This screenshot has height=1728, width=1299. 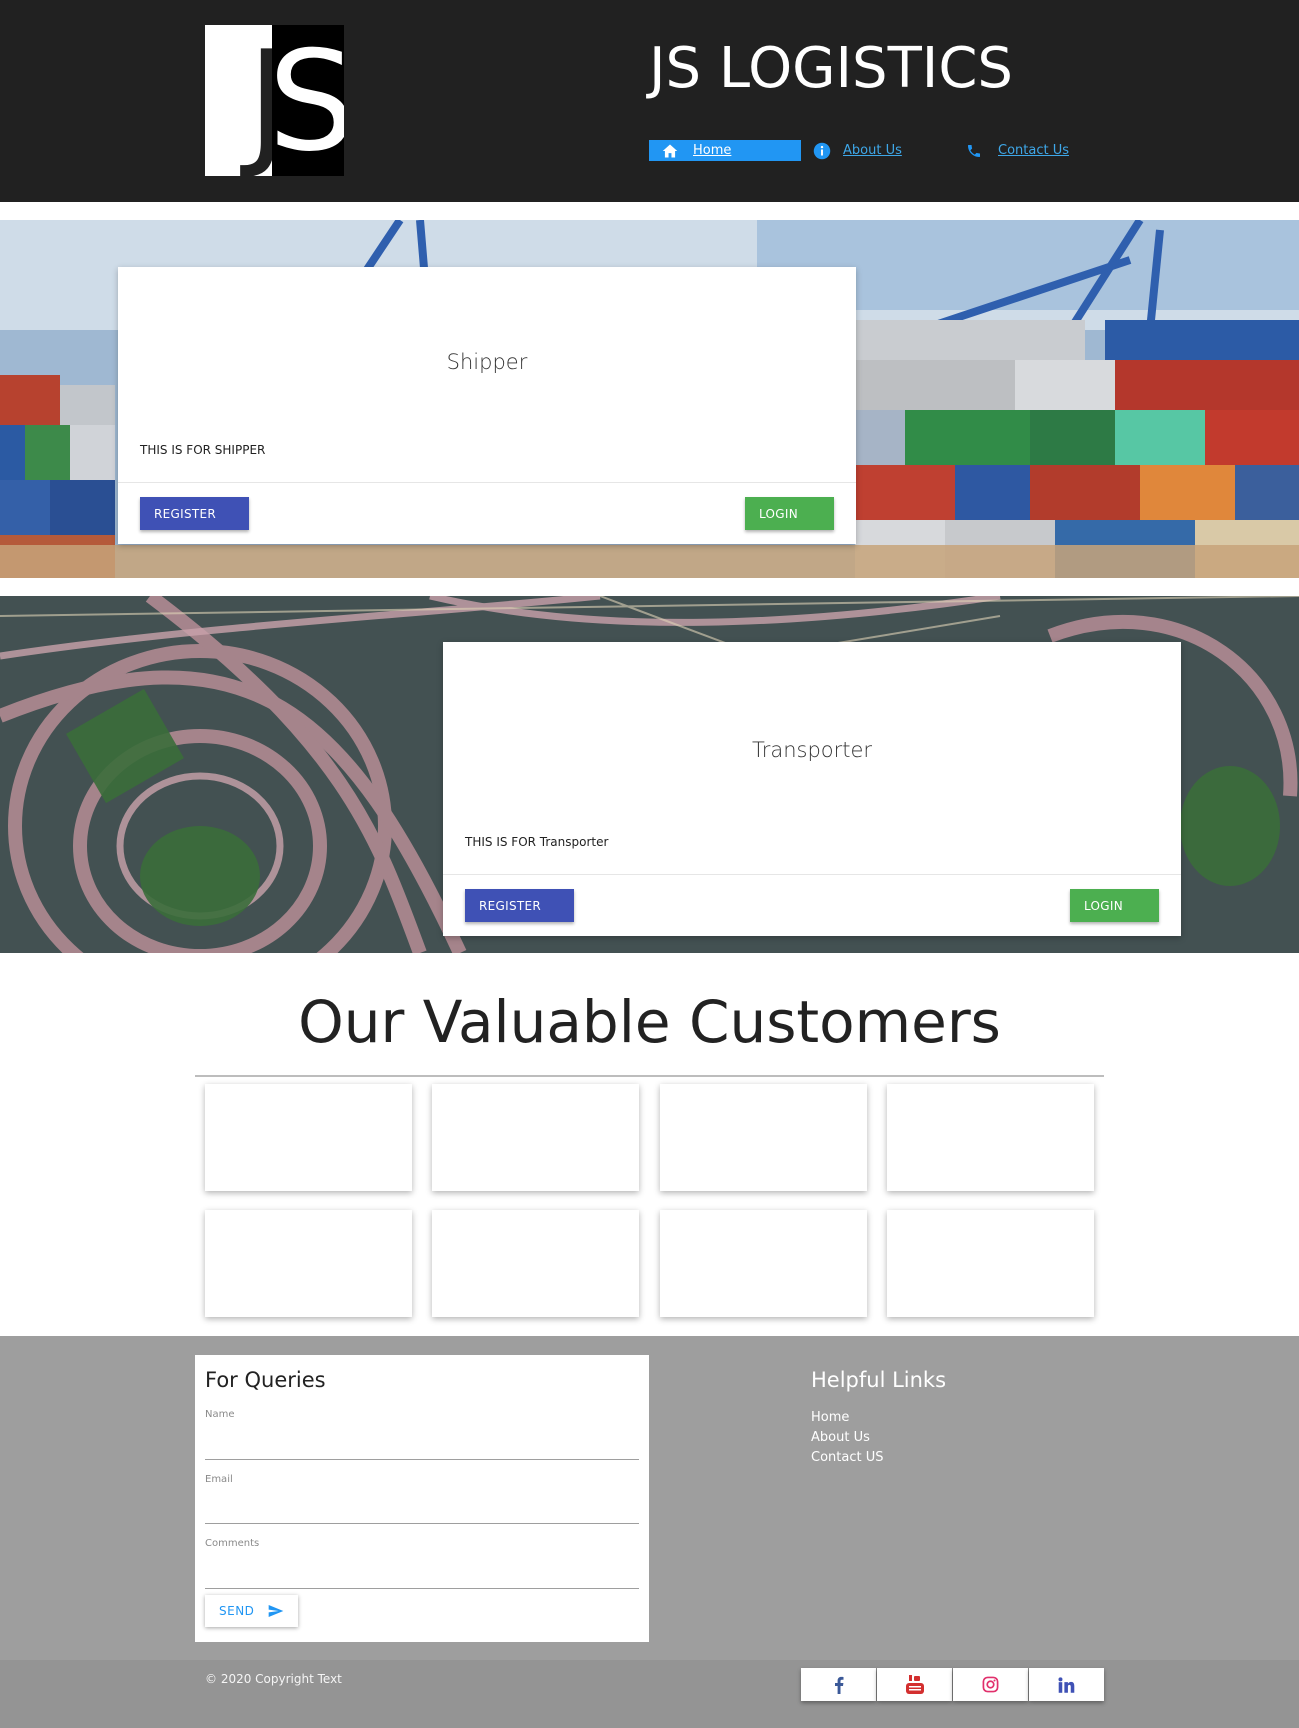 What do you see at coordinates (822, 150) in the screenshot?
I see `info-icon` at bounding box center [822, 150].